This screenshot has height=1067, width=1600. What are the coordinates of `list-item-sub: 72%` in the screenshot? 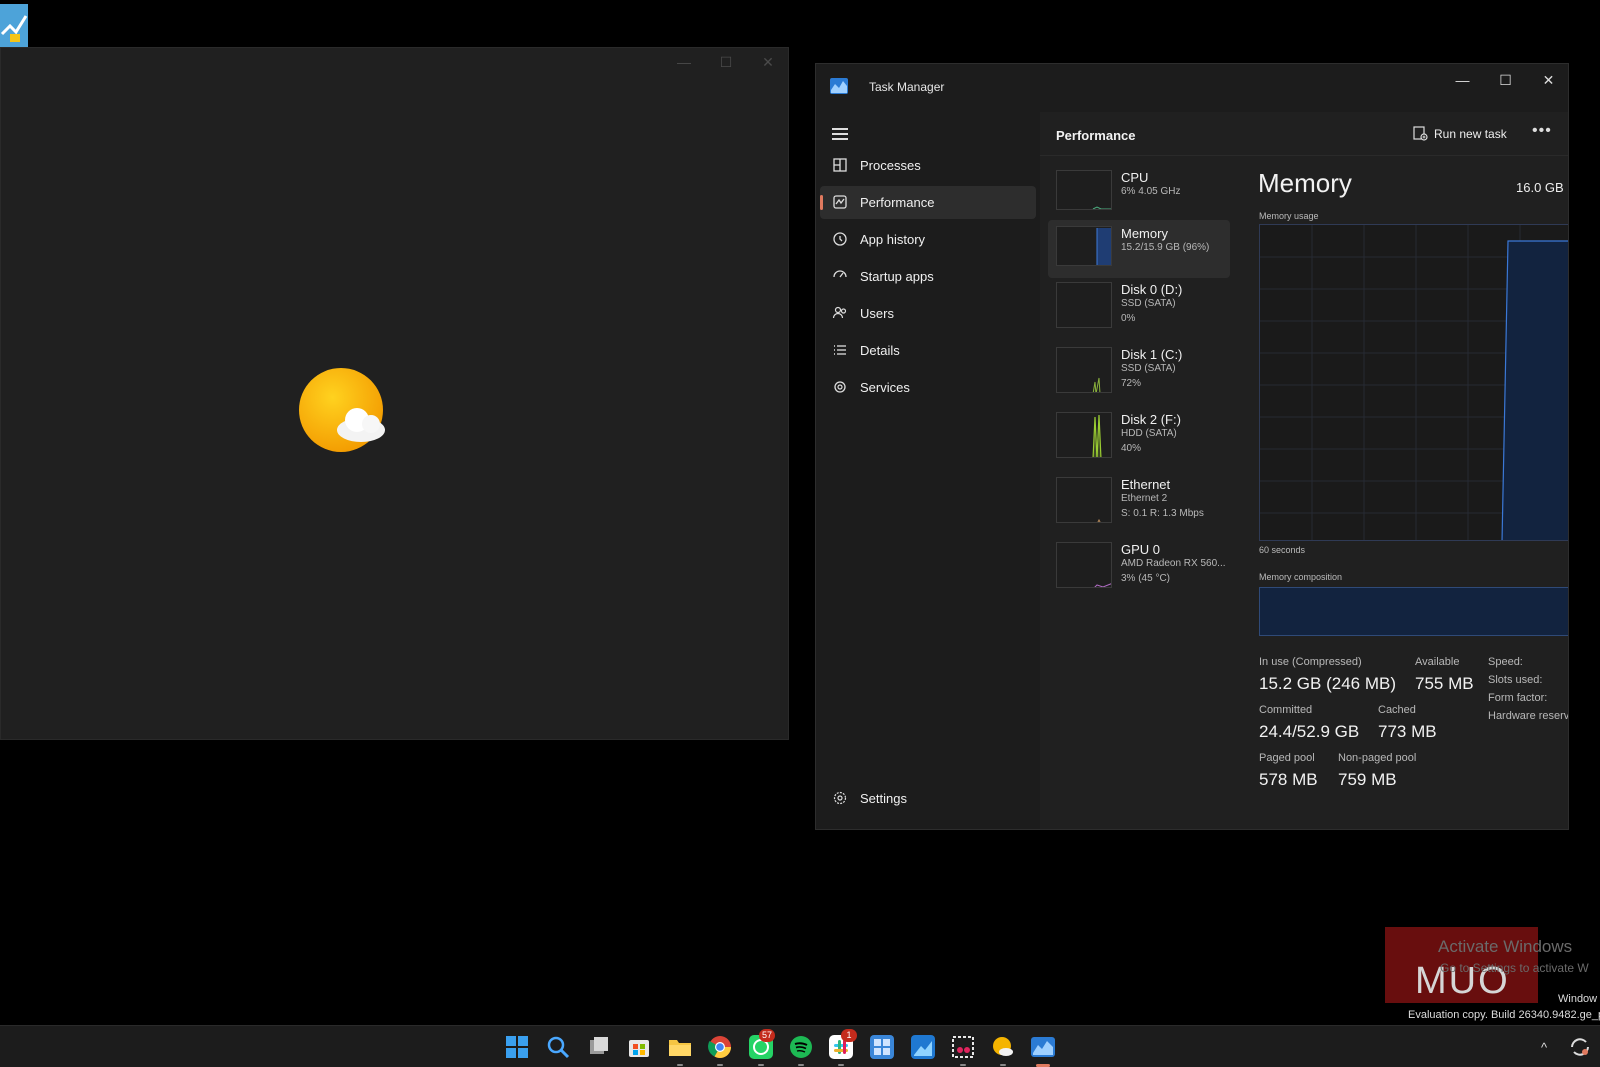 It's located at (1131, 383).